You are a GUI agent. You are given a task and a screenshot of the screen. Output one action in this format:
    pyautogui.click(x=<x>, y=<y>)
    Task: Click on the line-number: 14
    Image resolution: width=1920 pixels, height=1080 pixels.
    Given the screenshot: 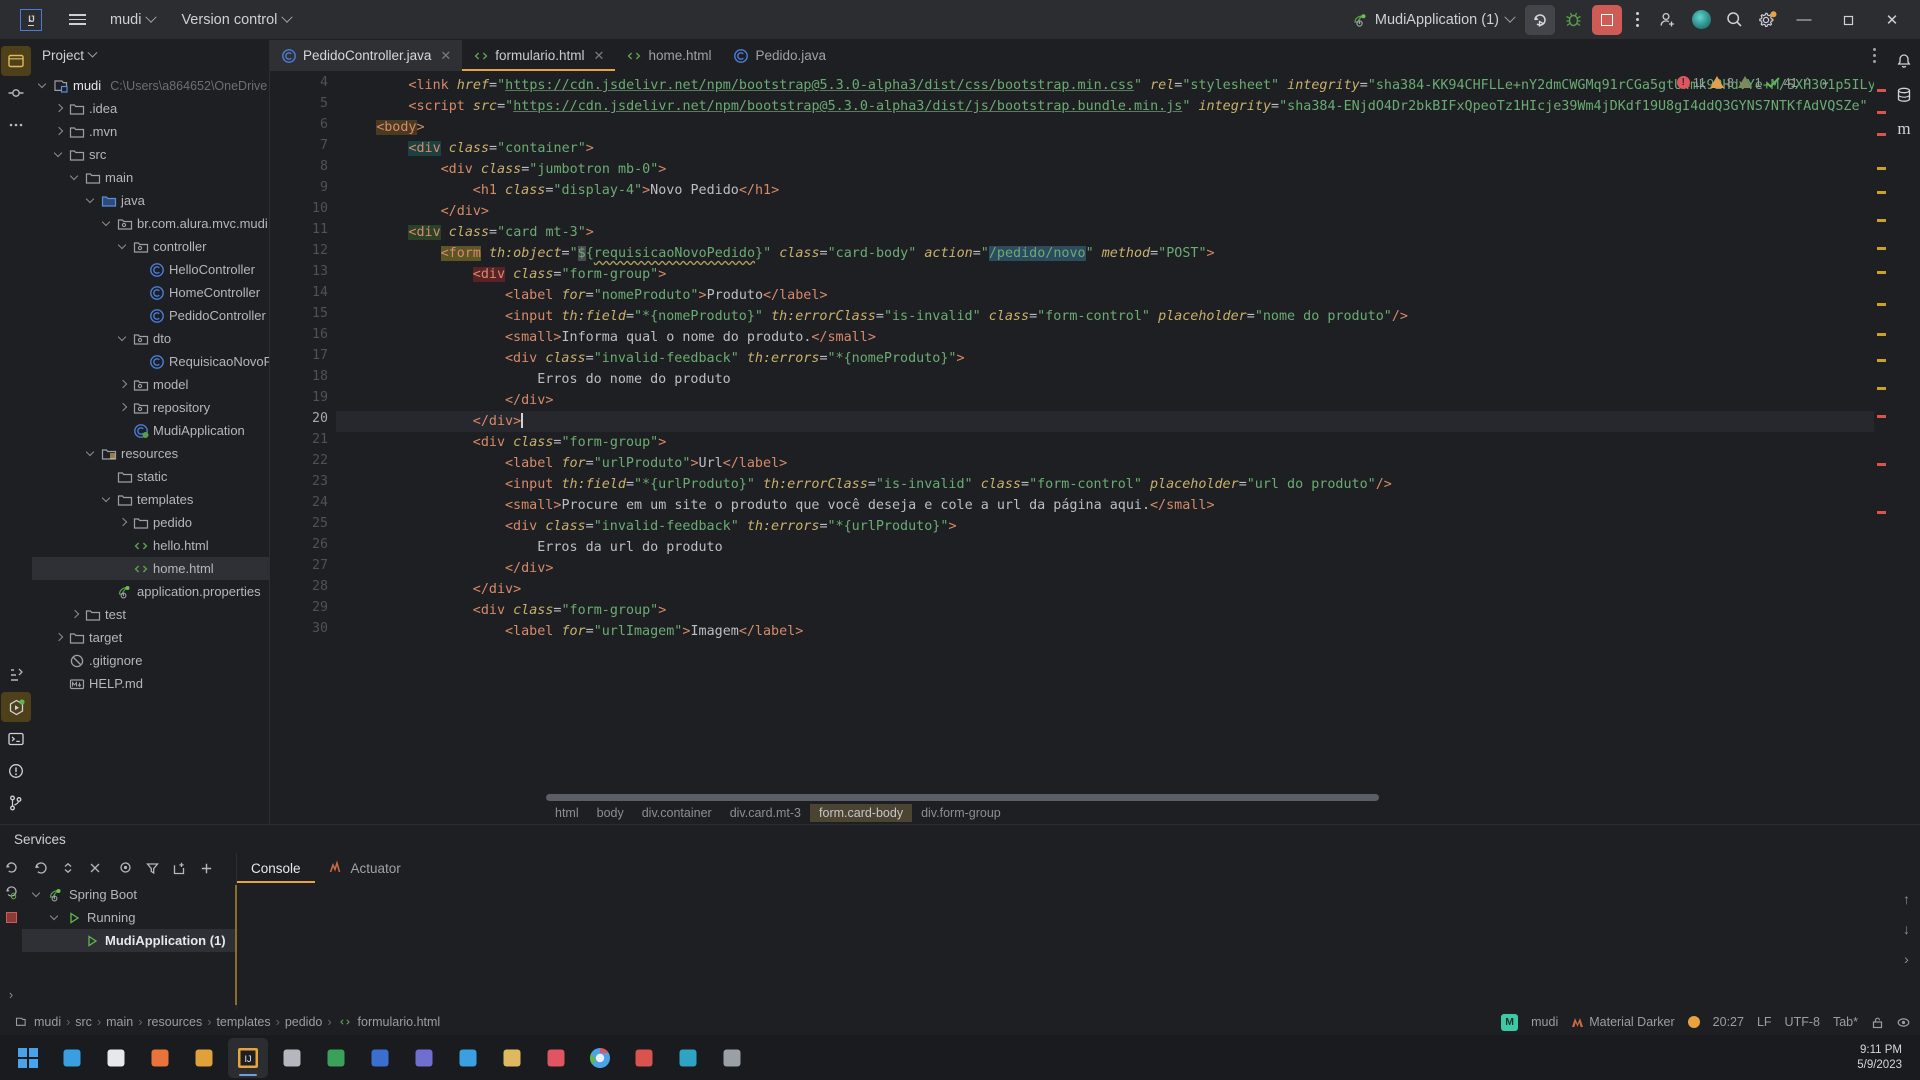 What is the action you would take?
    pyautogui.click(x=320, y=292)
    